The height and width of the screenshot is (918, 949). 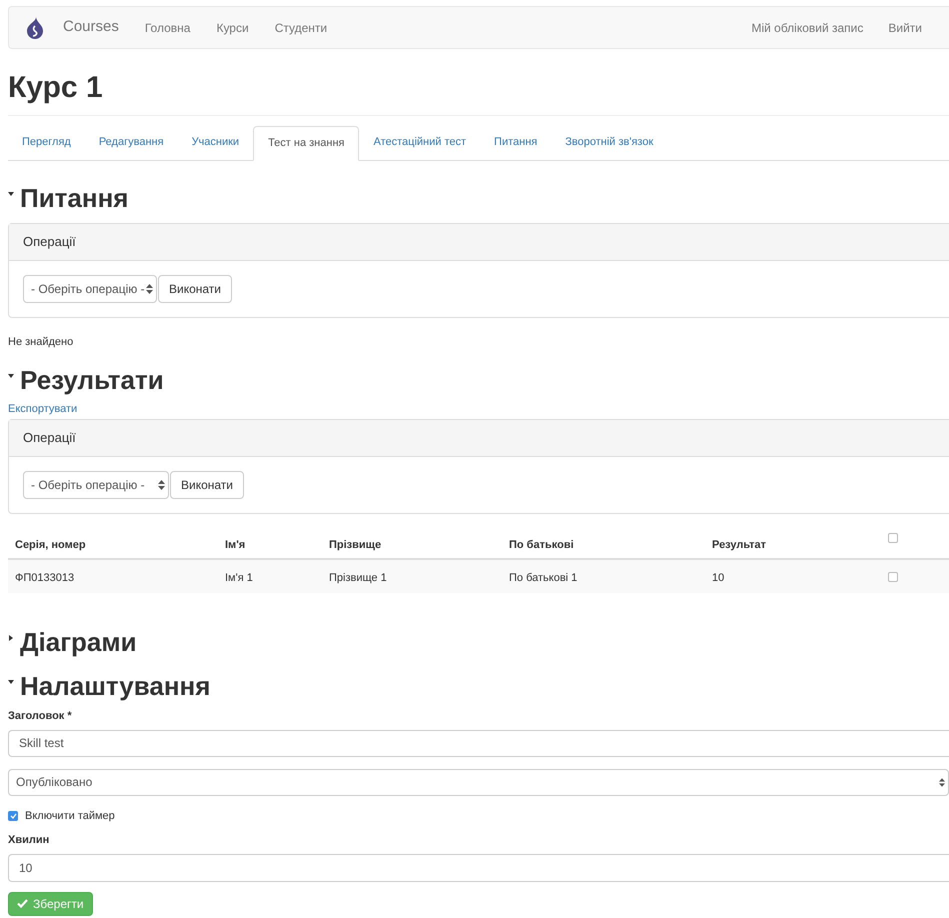 What do you see at coordinates (419, 142) in the screenshot?
I see `tab: Атестаційний тест` at bounding box center [419, 142].